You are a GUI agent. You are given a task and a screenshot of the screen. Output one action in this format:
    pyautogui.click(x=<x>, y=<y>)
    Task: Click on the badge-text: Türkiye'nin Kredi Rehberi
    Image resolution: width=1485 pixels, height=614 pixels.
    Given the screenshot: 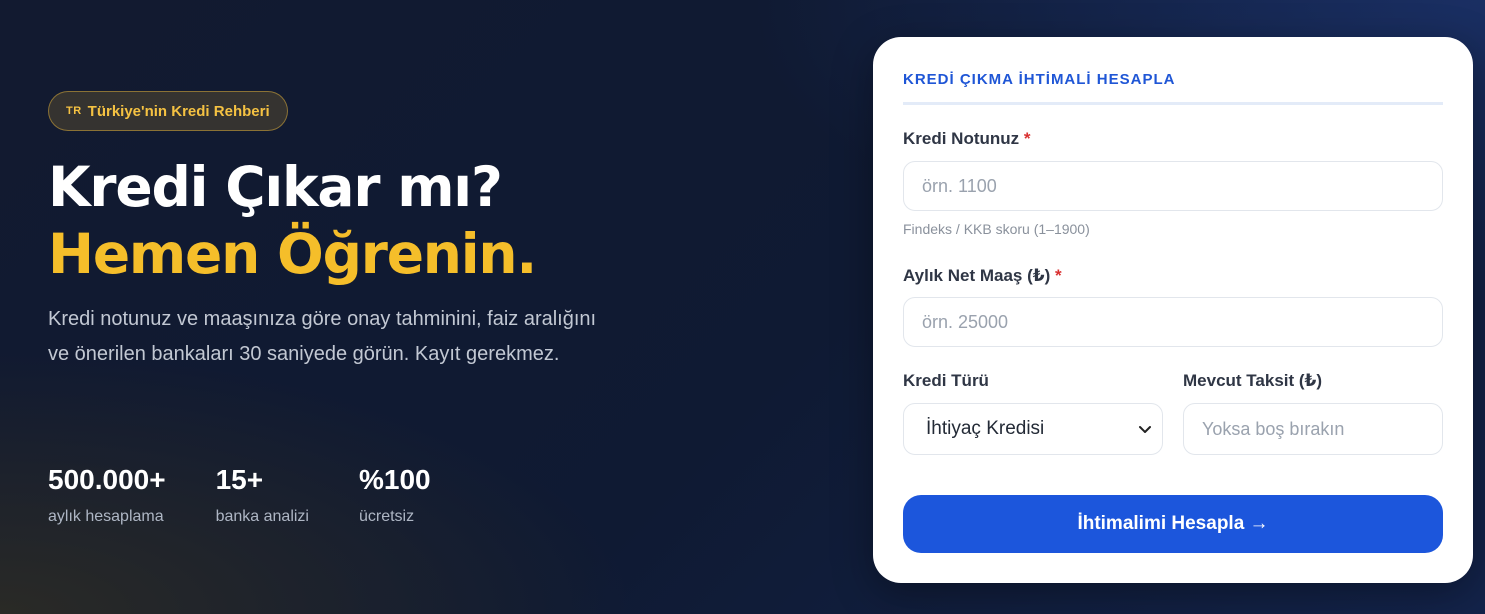 What is the action you would take?
    pyautogui.click(x=178, y=111)
    